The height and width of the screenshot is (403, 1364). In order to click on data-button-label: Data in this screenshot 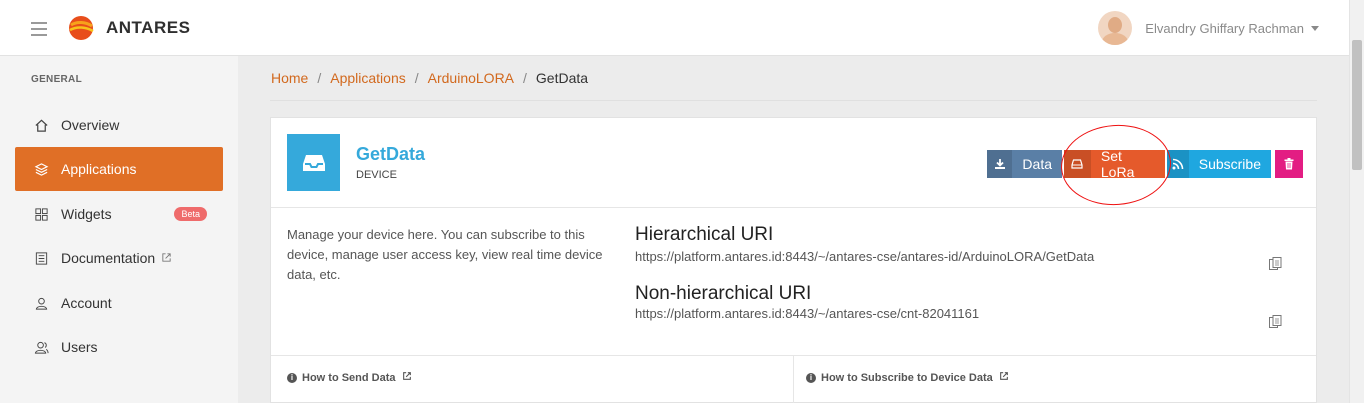, I will do `click(1037, 164)`.